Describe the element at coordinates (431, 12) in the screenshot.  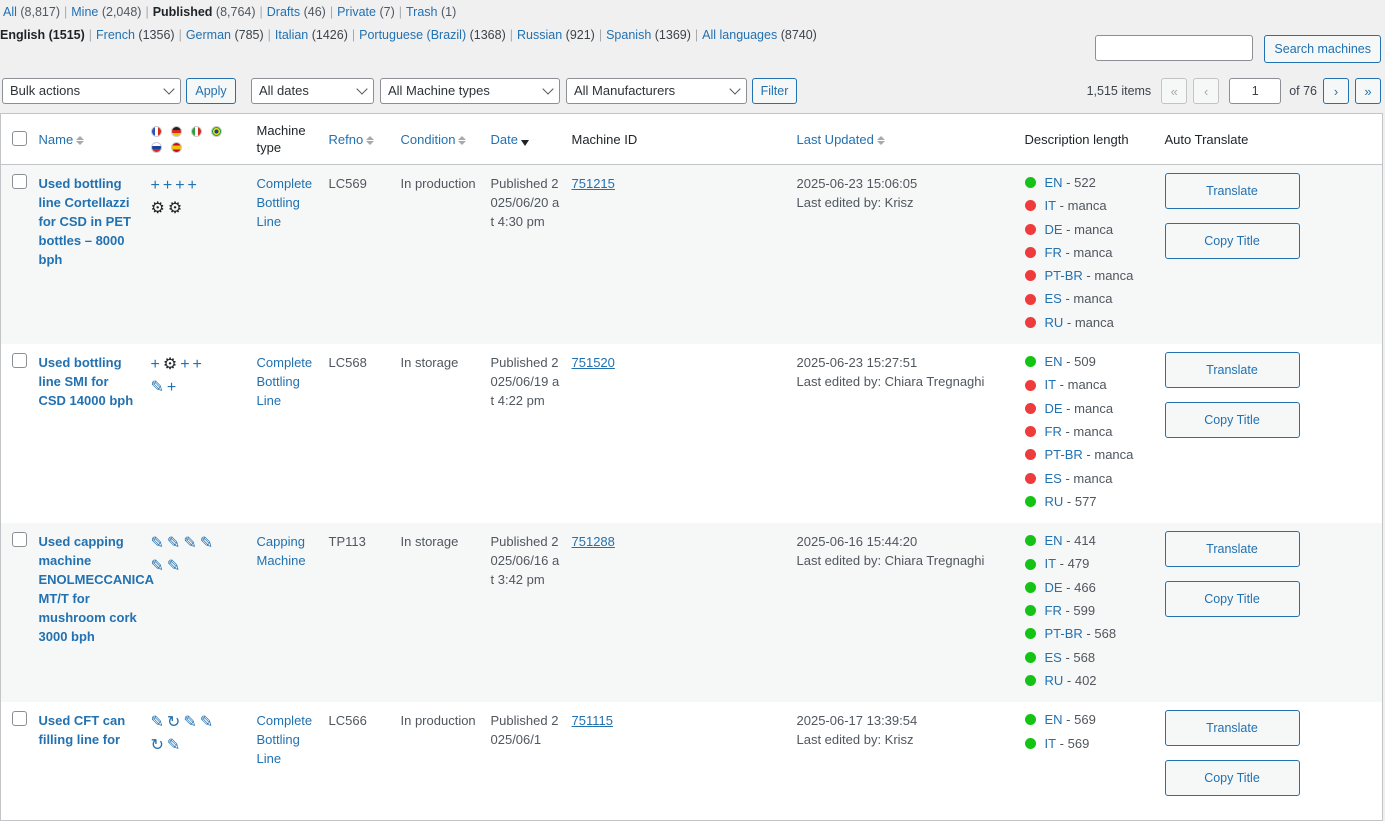
I see `filter-trash: Trash (1)` at that location.